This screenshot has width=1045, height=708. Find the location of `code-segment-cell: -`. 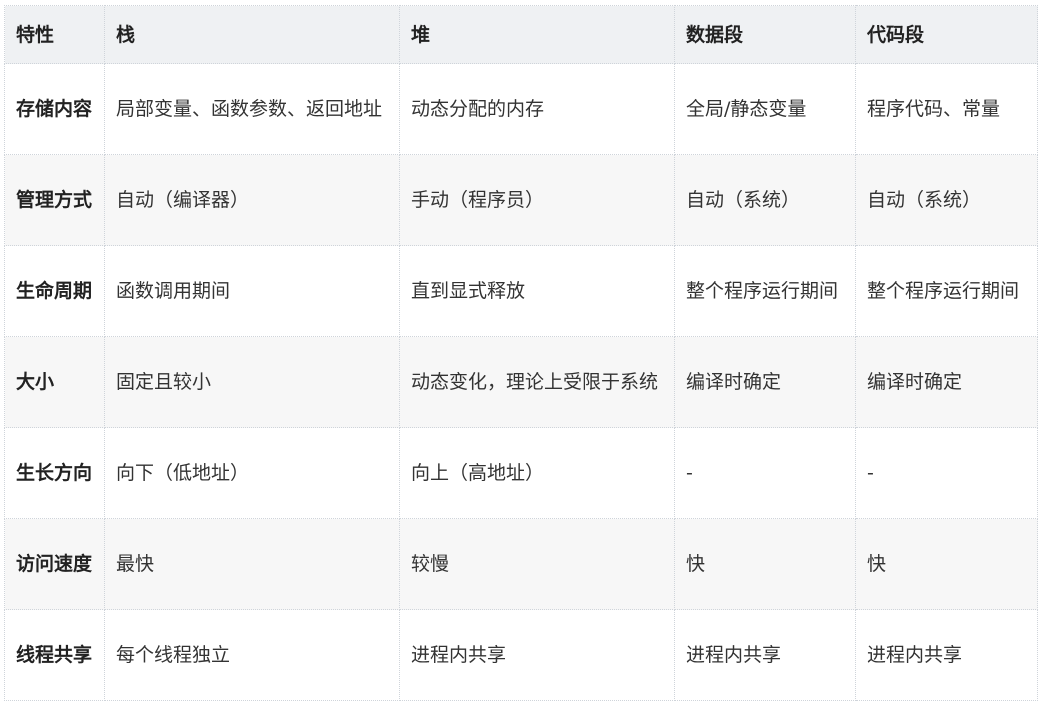

code-segment-cell: - is located at coordinates (946, 473).